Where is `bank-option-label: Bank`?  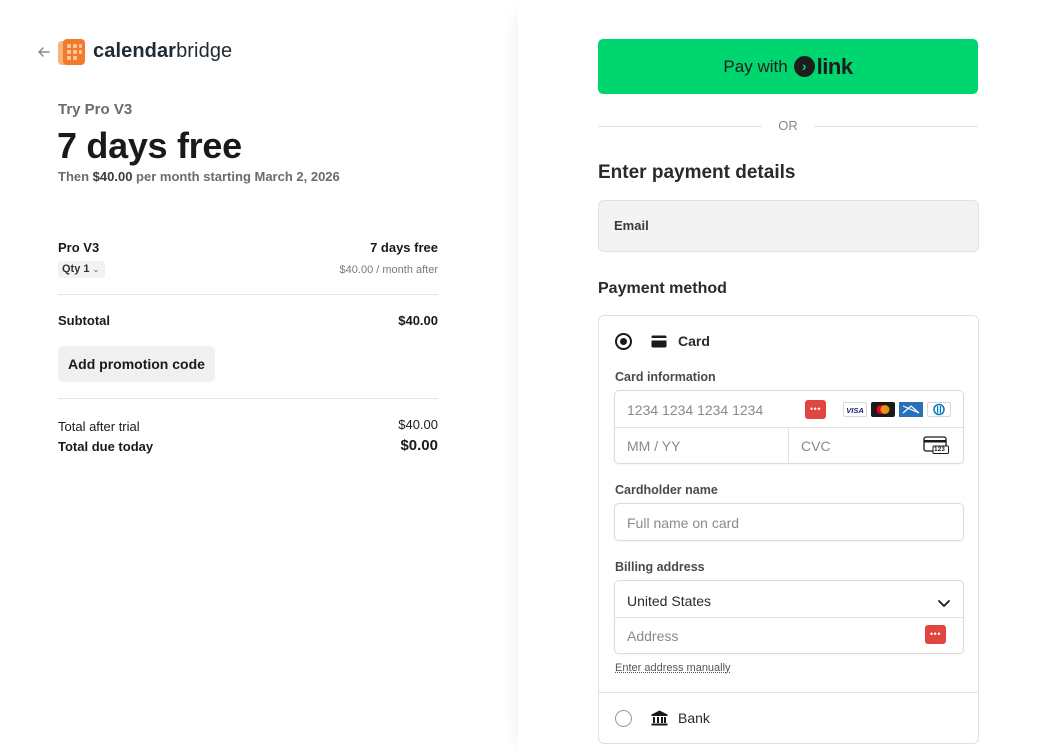 bank-option-label: Bank is located at coordinates (694, 718).